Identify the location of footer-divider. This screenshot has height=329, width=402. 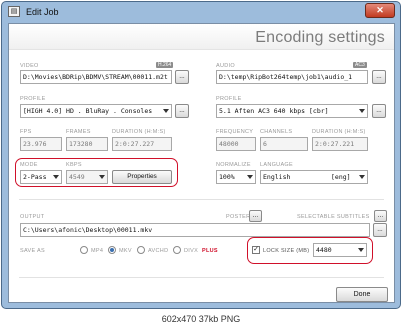
(201, 277).